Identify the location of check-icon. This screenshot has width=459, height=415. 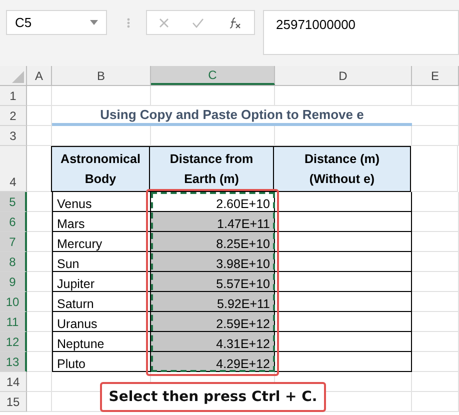
(198, 23).